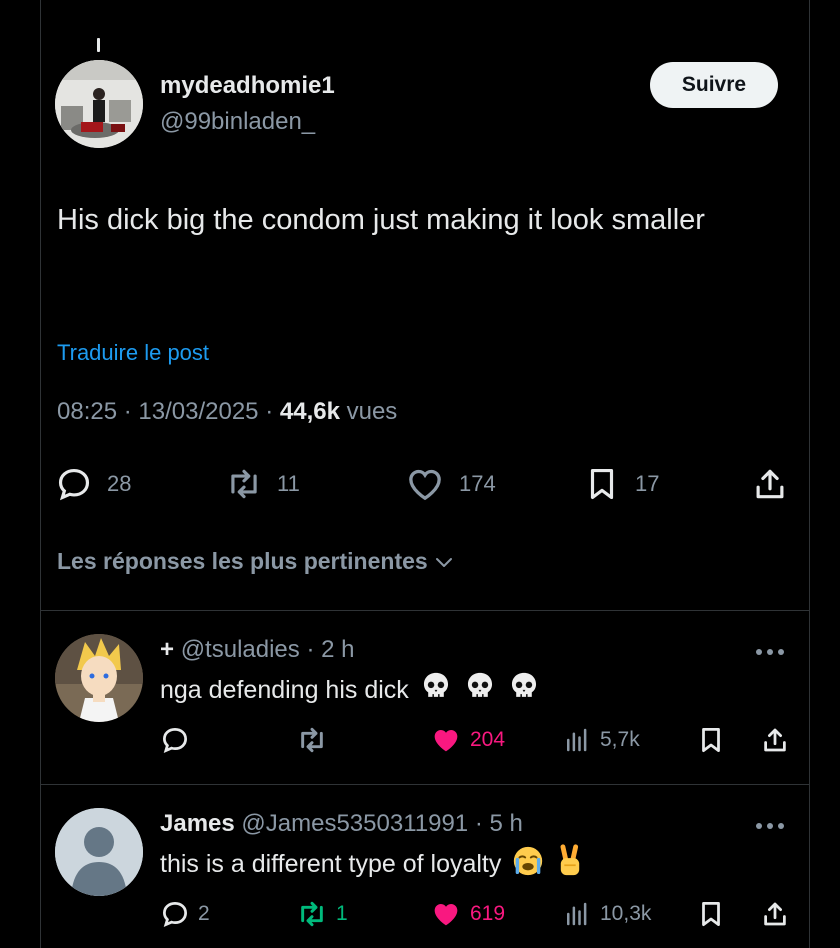 The width and height of the screenshot is (840, 948). What do you see at coordinates (288, 483) in the screenshot?
I see `repost-count: 11` at bounding box center [288, 483].